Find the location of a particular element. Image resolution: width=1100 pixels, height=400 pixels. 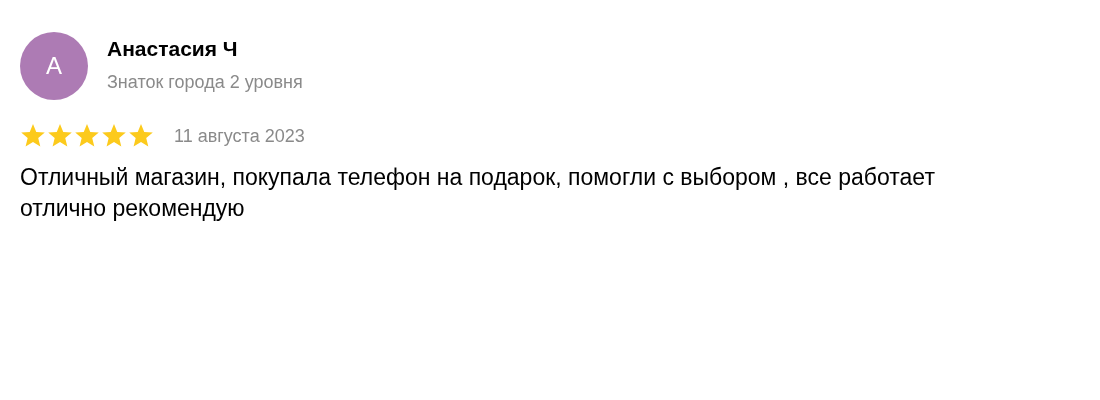

author-status: Знаток города 2 уровня is located at coordinates (205, 82).